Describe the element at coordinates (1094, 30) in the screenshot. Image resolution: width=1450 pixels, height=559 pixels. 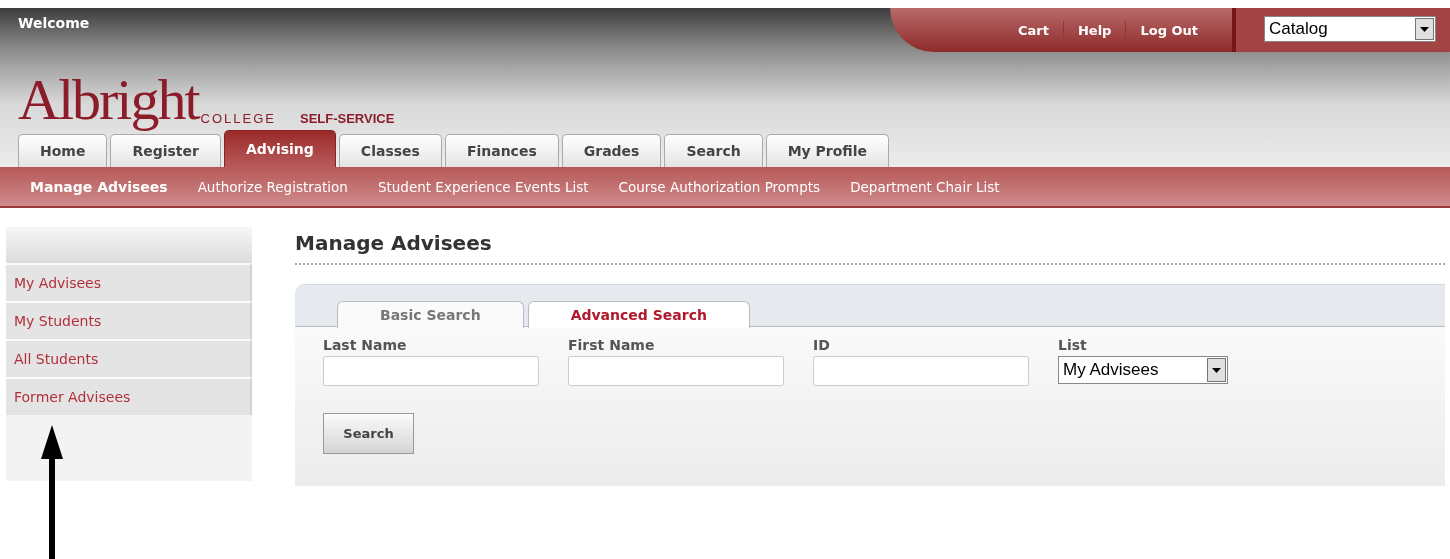
I see `utility-link: Help` at that location.